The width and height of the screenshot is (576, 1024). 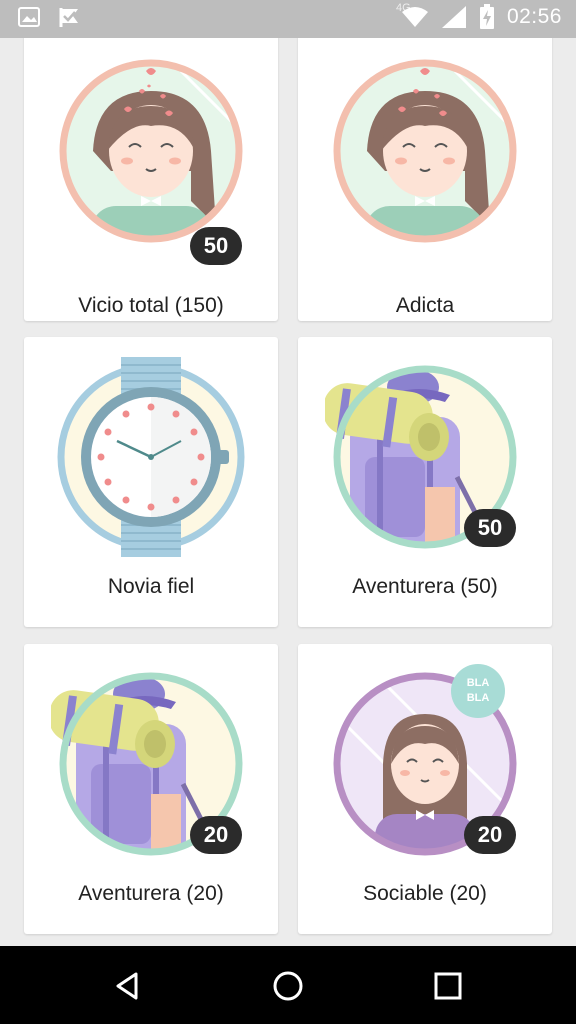 What do you see at coordinates (151, 586) in the screenshot?
I see `badge-label: Novia fiel` at bounding box center [151, 586].